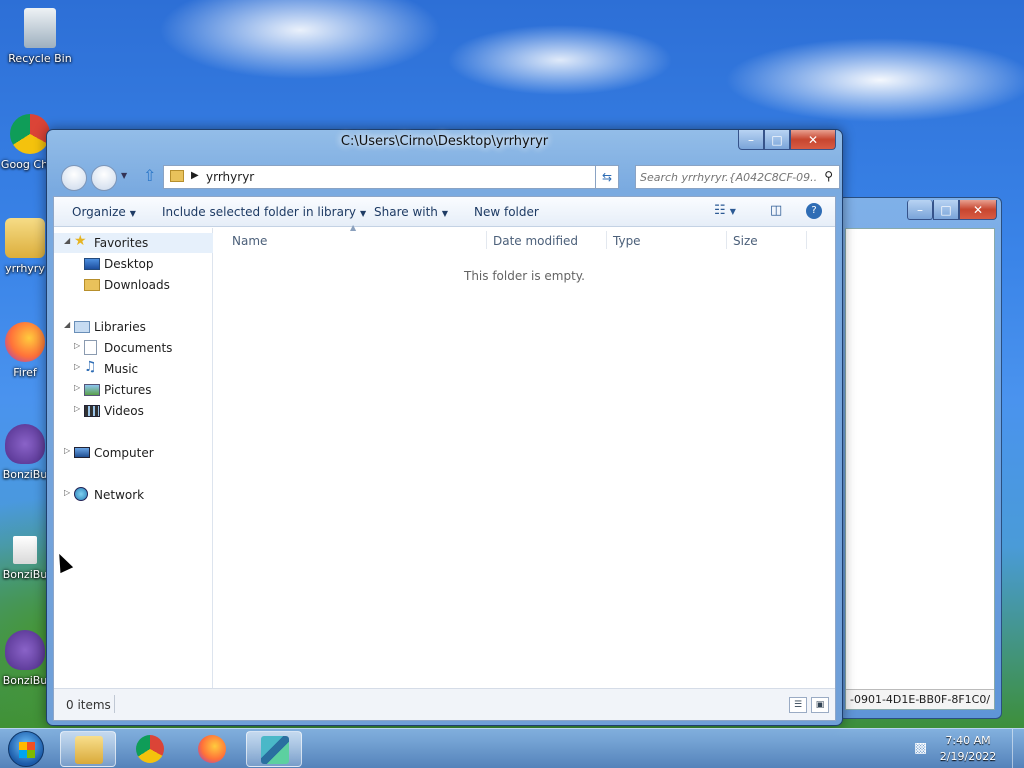 This screenshot has height=768, width=1024. Describe the element at coordinates (81, 494) in the screenshot. I see `network-icon` at that location.